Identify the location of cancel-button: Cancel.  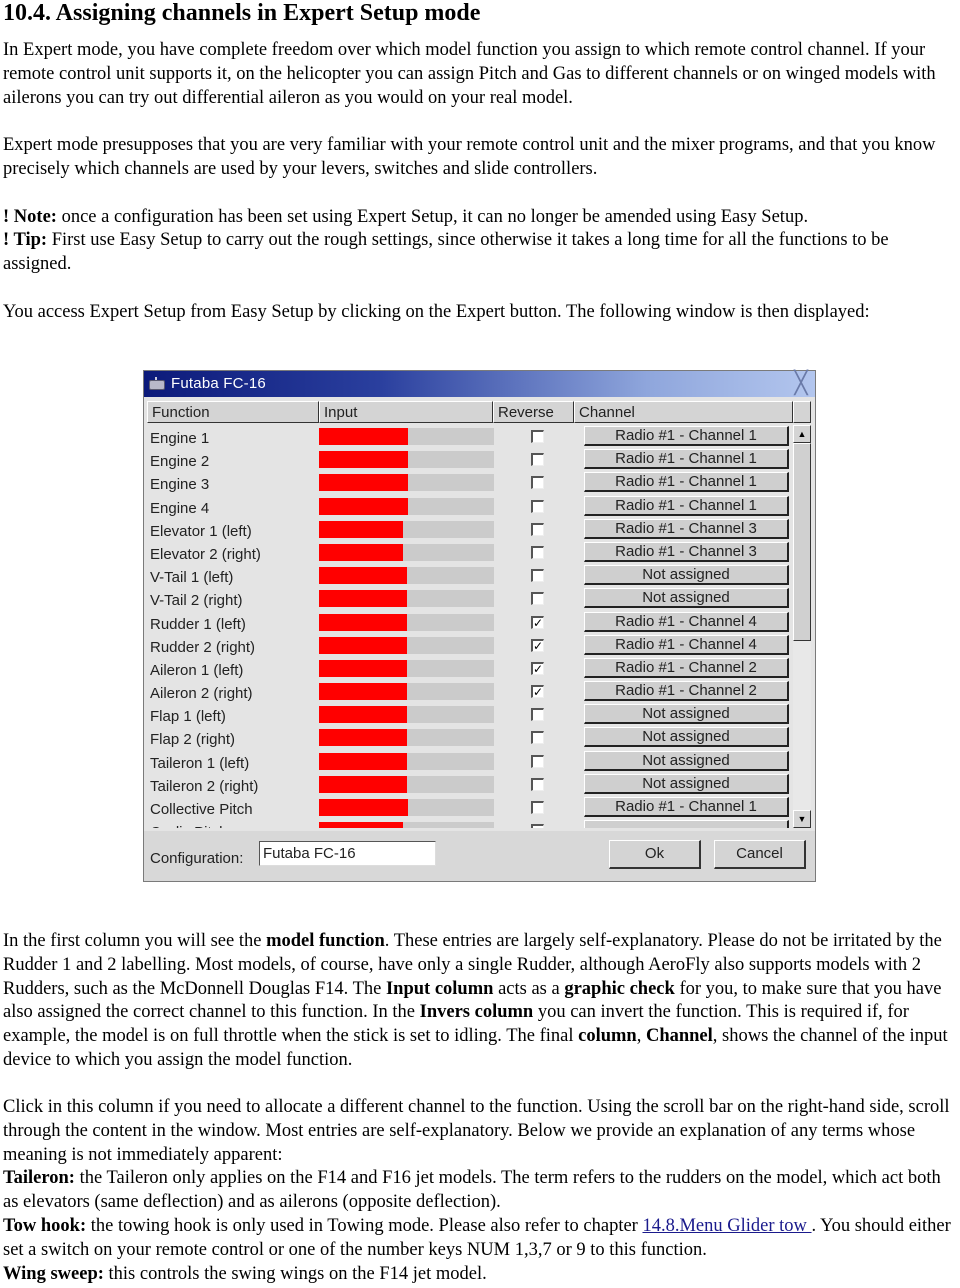
(760, 854).